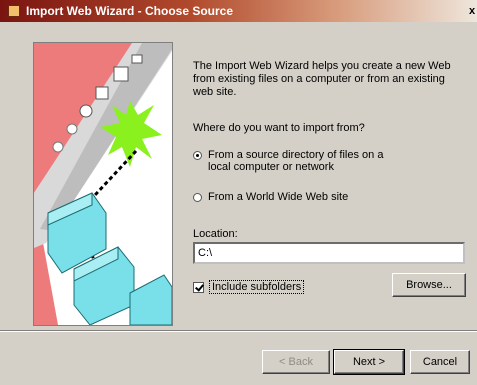 Image resolution: width=477 pixels, height=385 pixels. I want to click on include-subfolders-checkbox: Include subfolders, so click(249, 287).